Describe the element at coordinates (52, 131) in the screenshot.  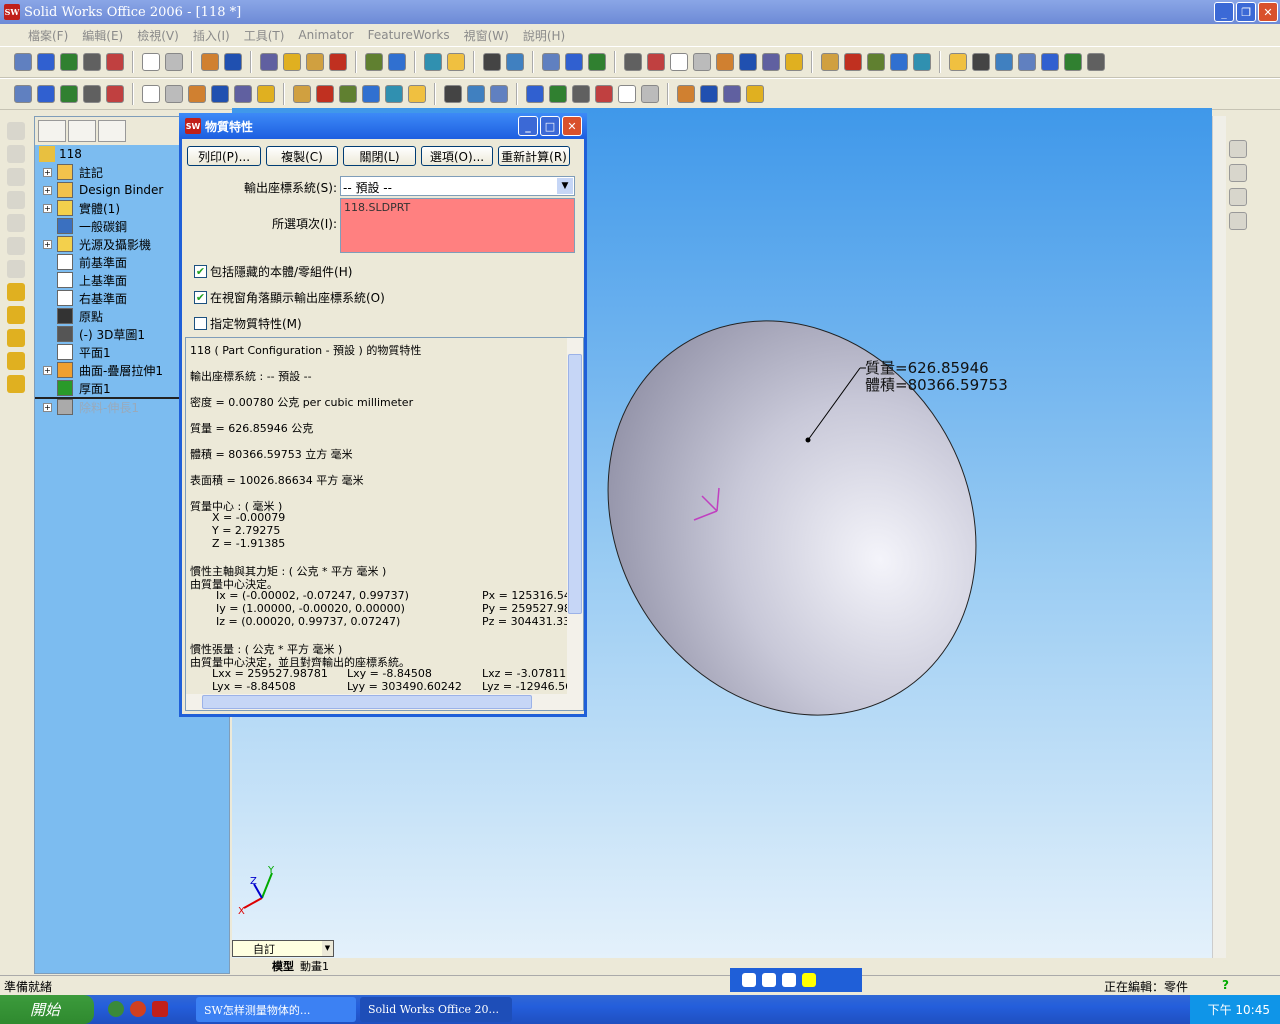
I see `tab-feature-manager` at that location.